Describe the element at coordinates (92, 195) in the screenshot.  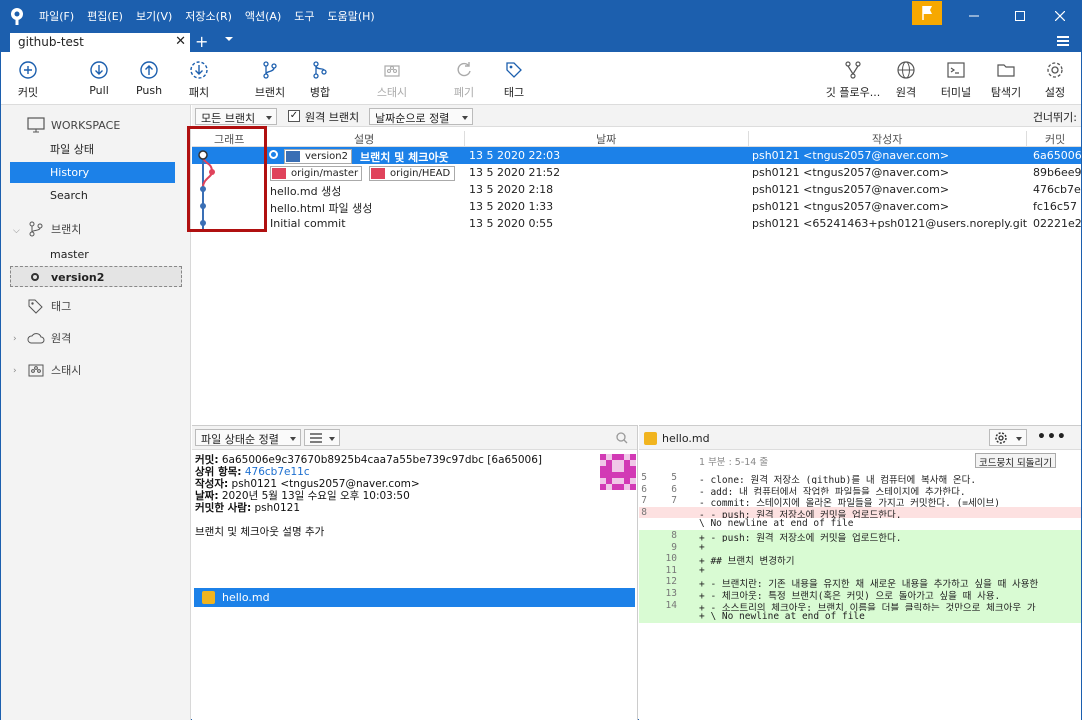
I see `sidebar-item-search: Search` at that location.